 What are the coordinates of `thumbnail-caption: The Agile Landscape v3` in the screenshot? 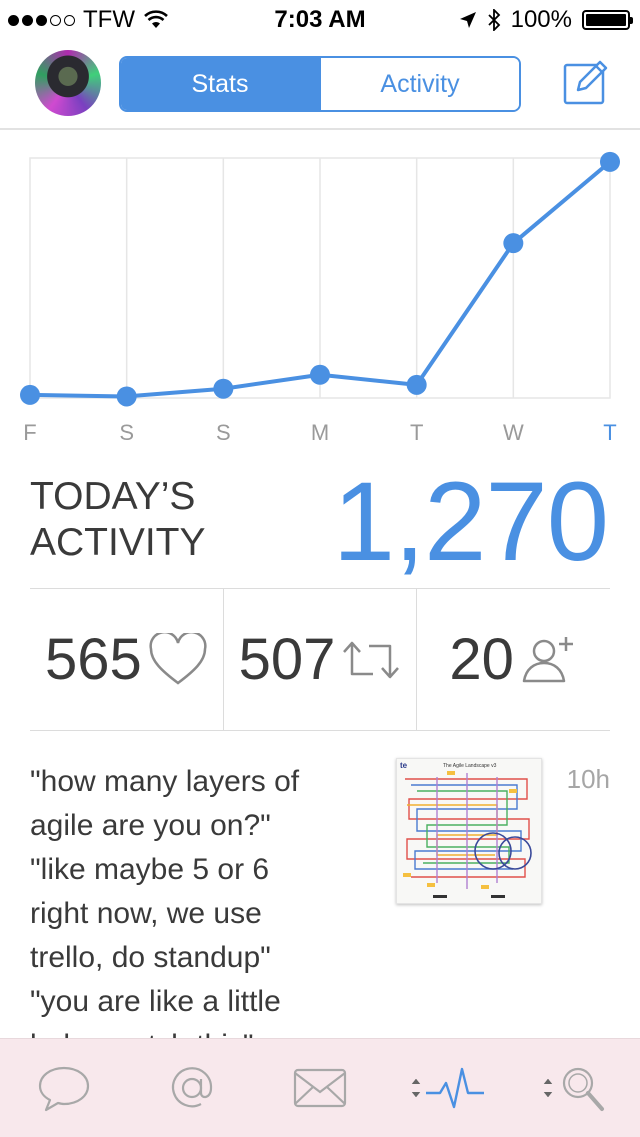 It's located at (470, 766).